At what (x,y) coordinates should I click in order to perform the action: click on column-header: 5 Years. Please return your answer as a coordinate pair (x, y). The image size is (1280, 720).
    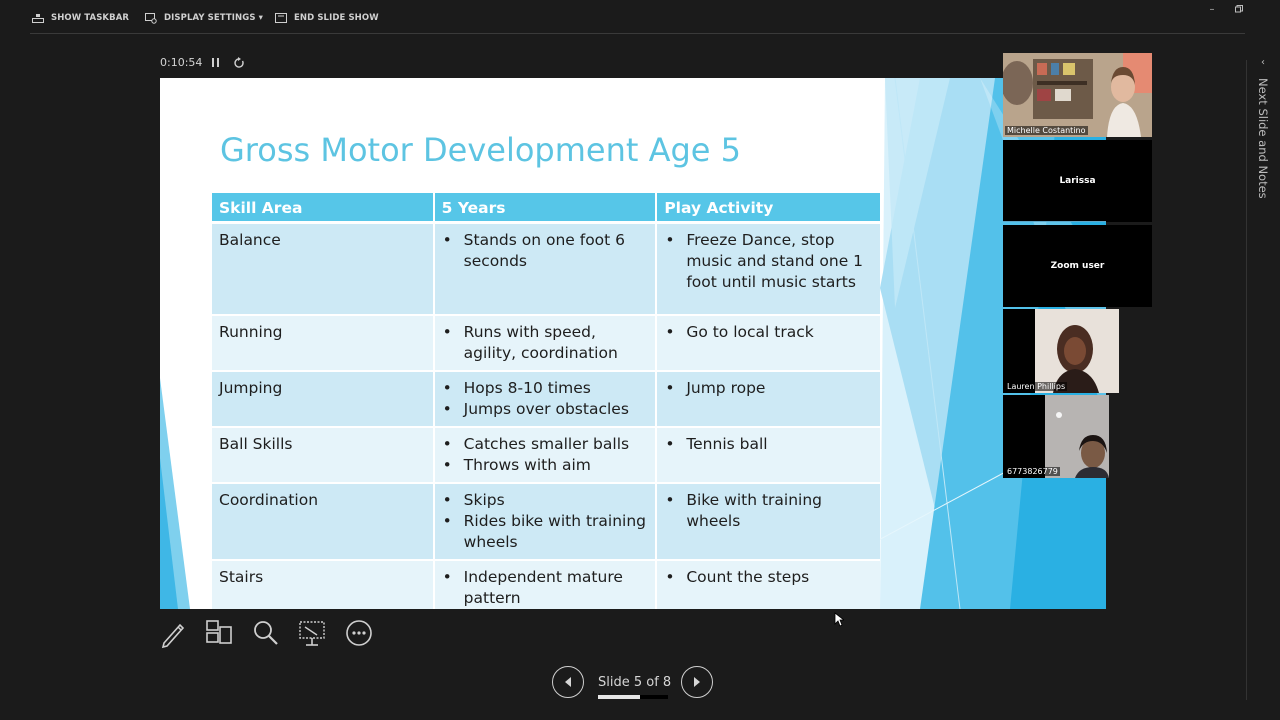
    Looking at the image, I should click on (546, 208).